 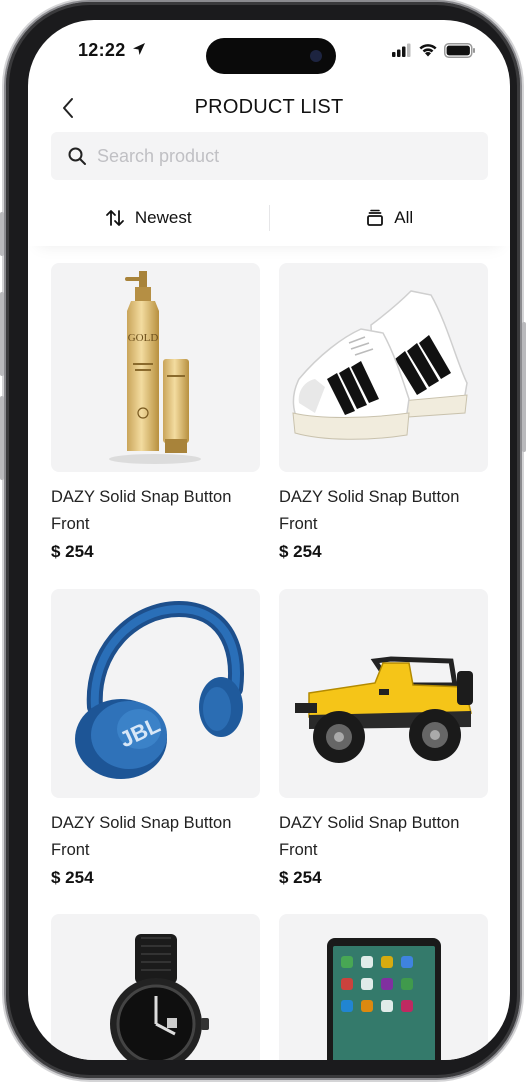 What do you see at coordinates (2, 334) in the screenshot?
I see `volume-up-button` at bounding box center [2, 334].